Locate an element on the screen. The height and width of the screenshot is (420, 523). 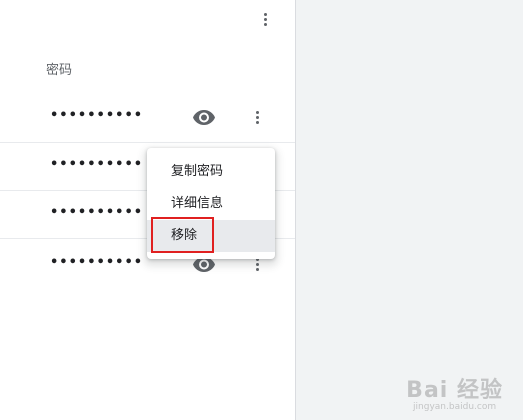
watermark-main: Bai 经验 is located at coordinates (454, 390).